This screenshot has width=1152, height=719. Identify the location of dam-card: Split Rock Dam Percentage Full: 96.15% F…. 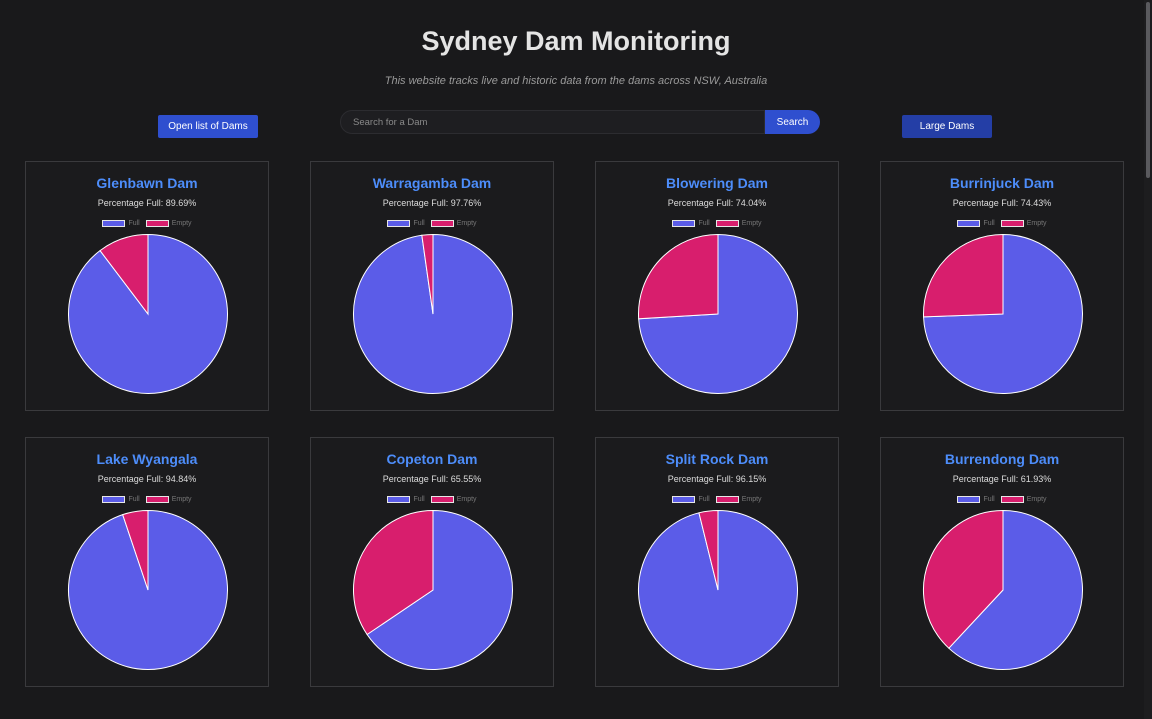
(717, 562).